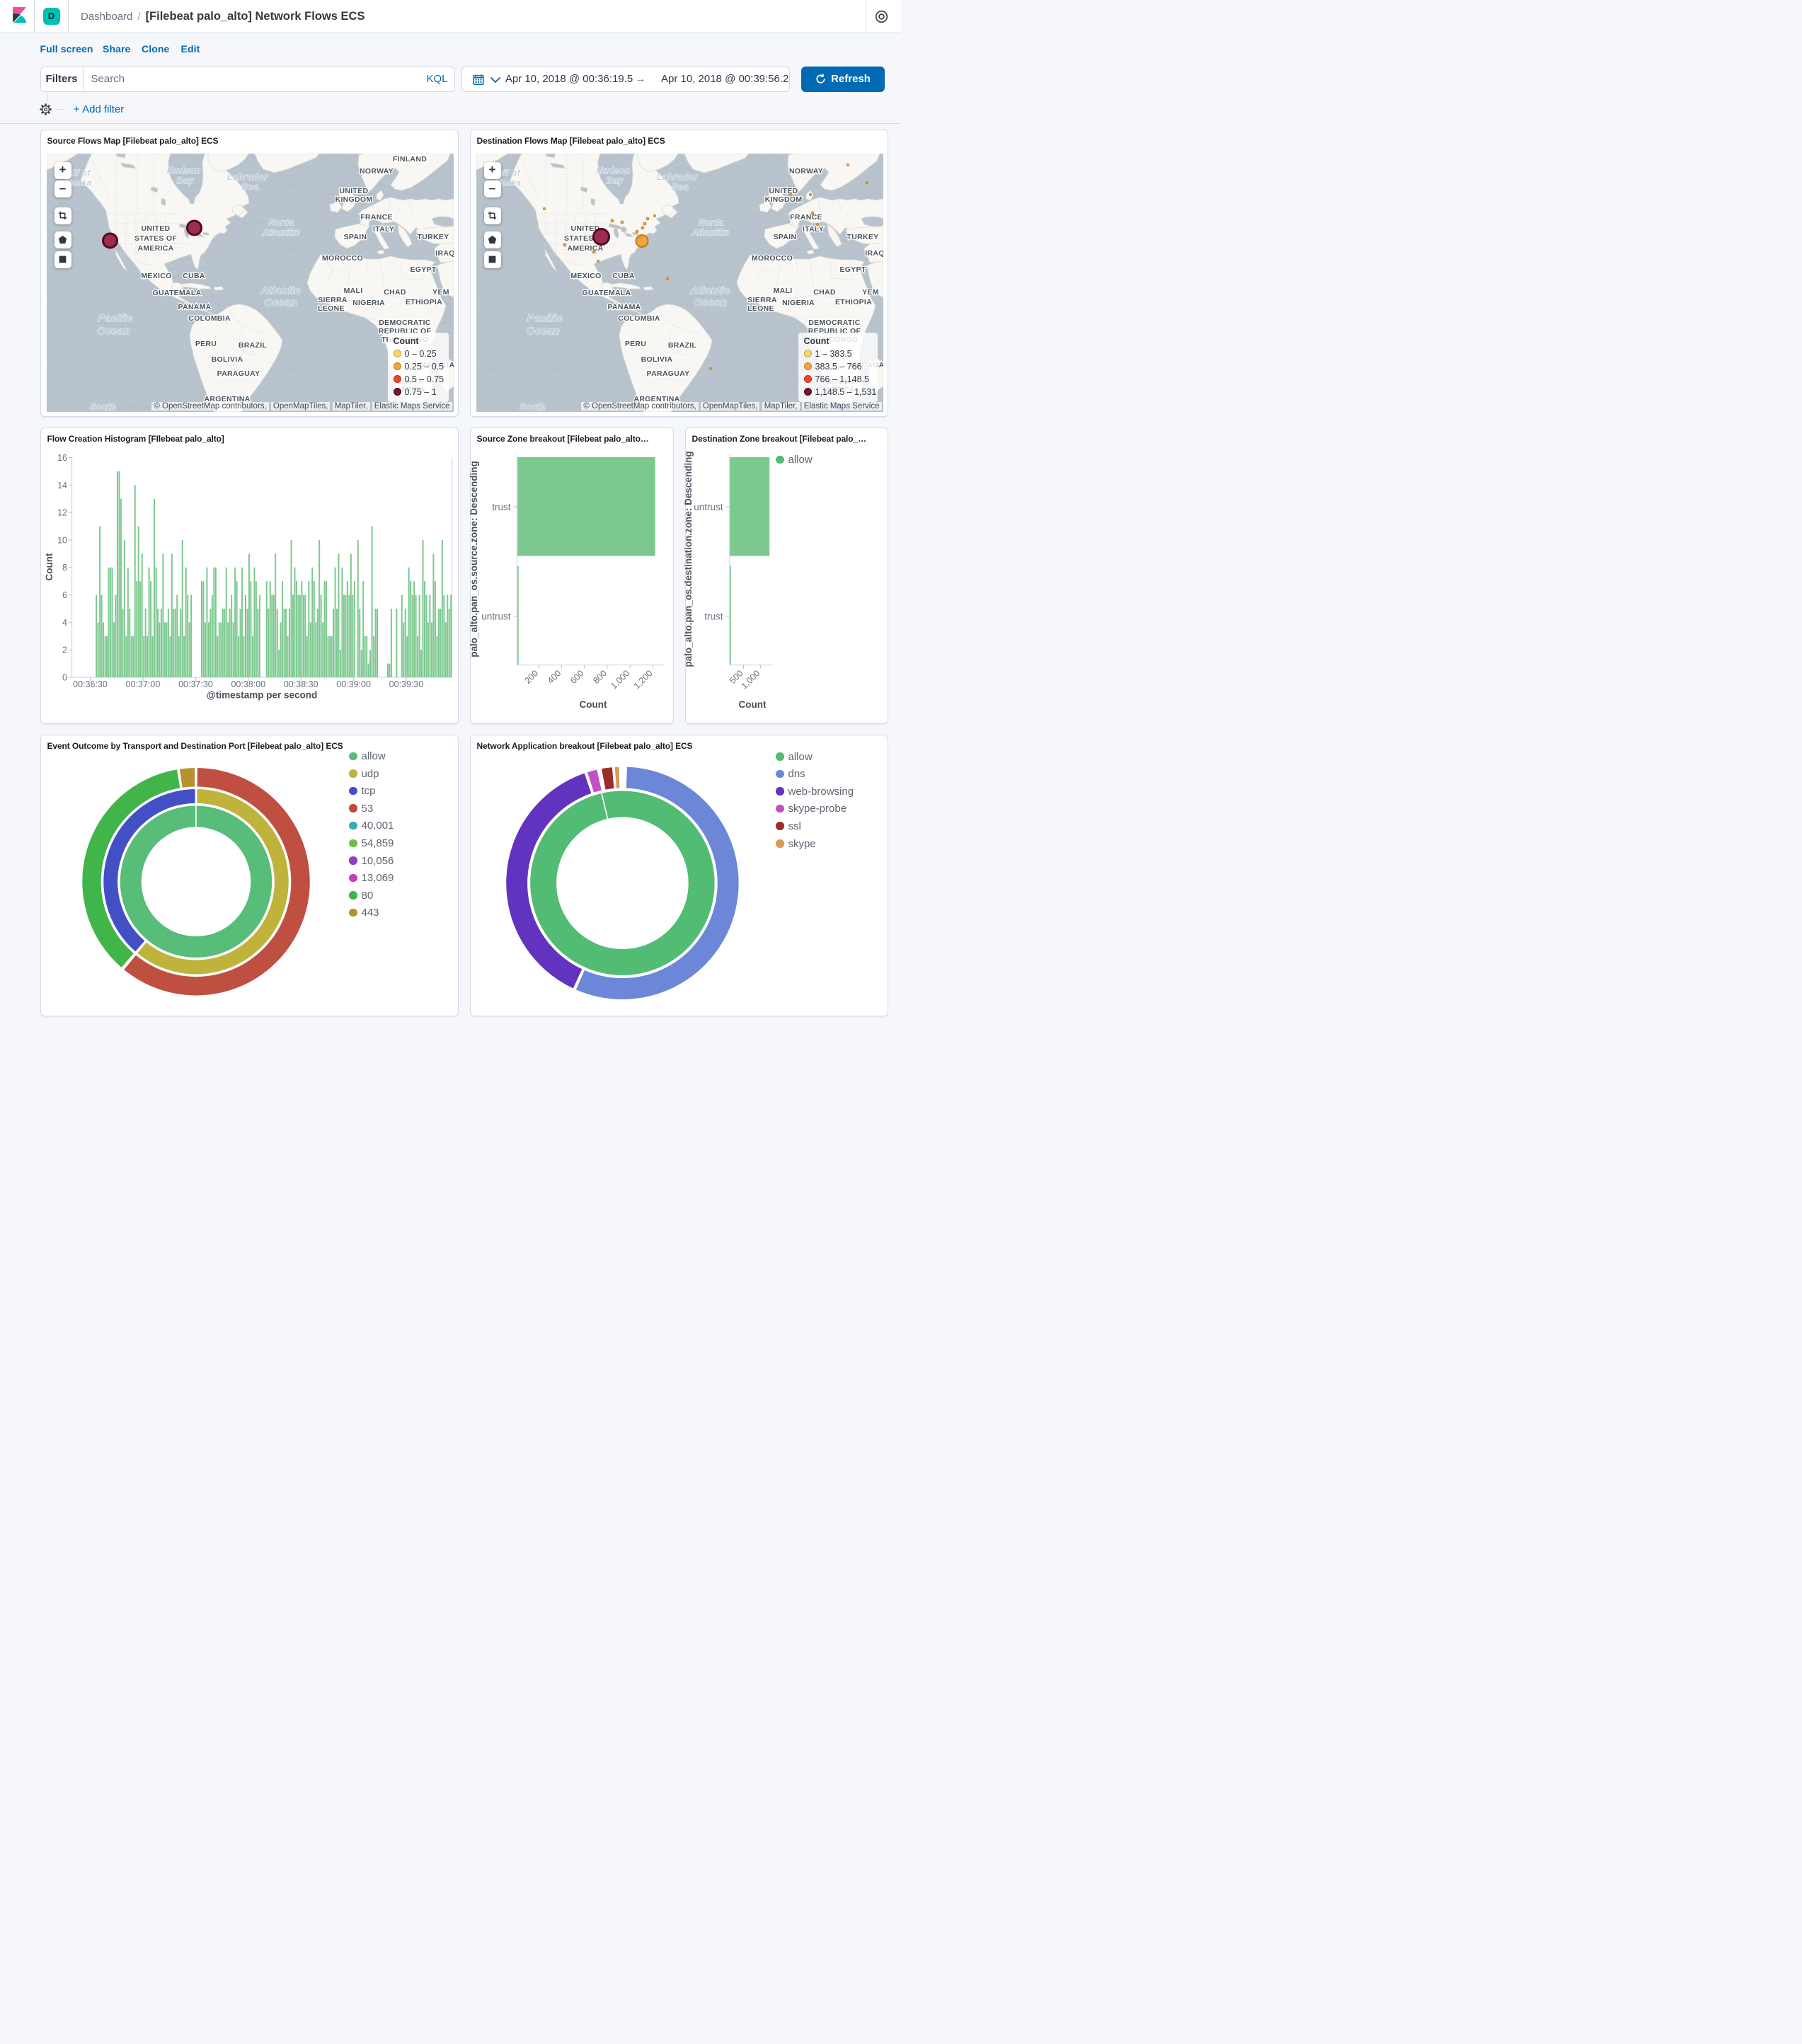 The width and height of the screenshot is (1802, 2044). I want to click on svg-text: STATES OF, so click(155, 238).